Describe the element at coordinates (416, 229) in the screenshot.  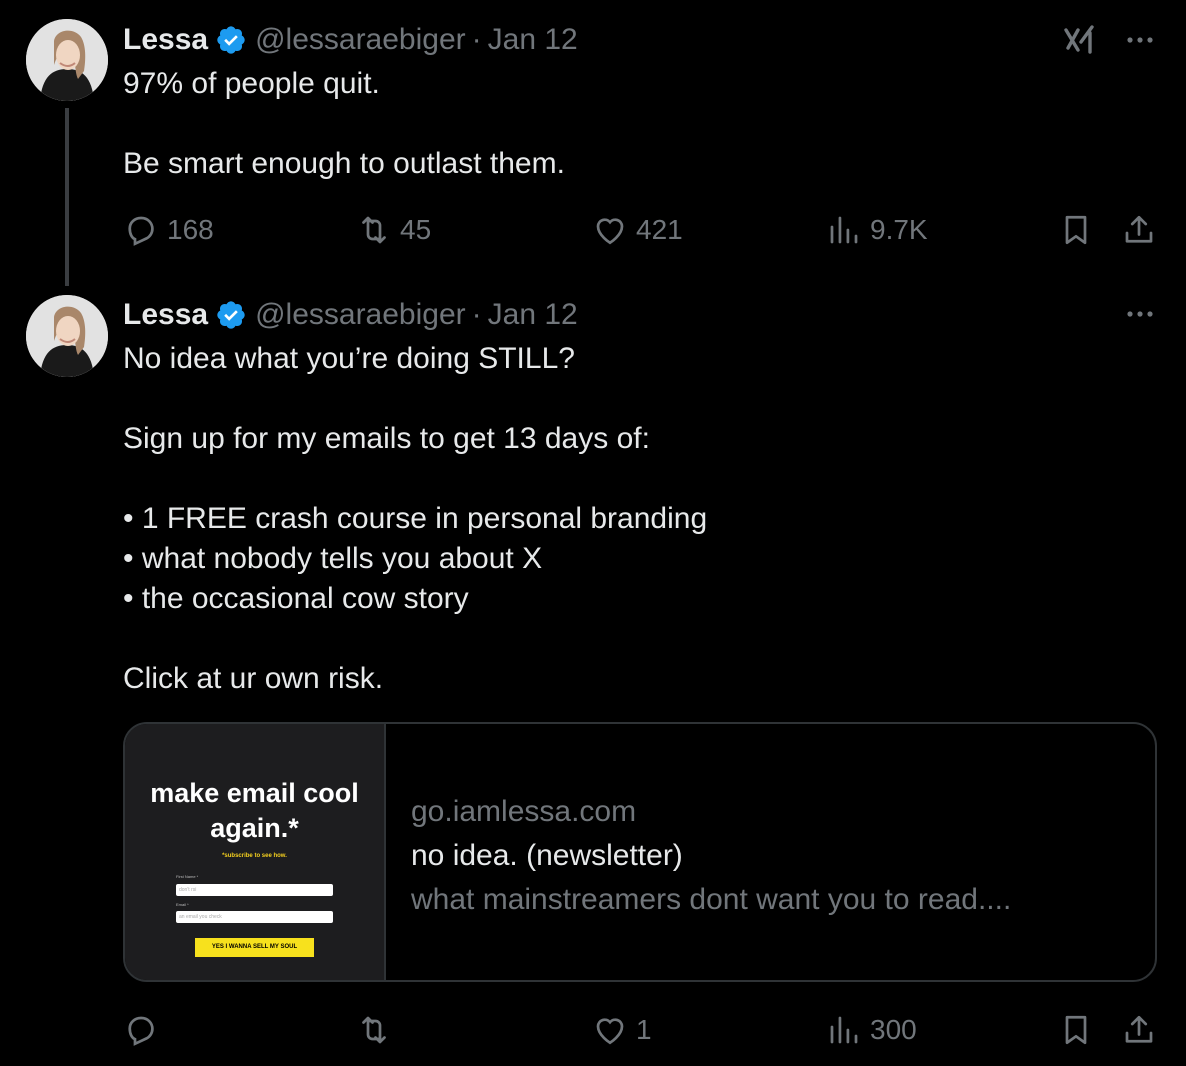
I see `retweet-count: 45` at that location.